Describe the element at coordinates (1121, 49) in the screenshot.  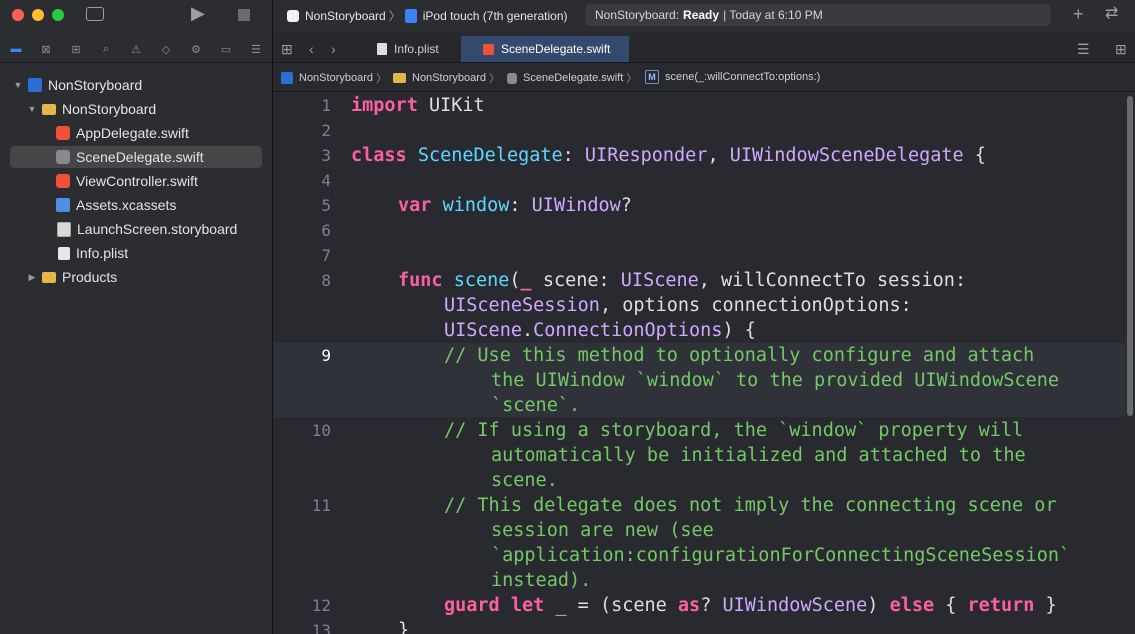
I see `split-editor-icon: ⊞` at that location.